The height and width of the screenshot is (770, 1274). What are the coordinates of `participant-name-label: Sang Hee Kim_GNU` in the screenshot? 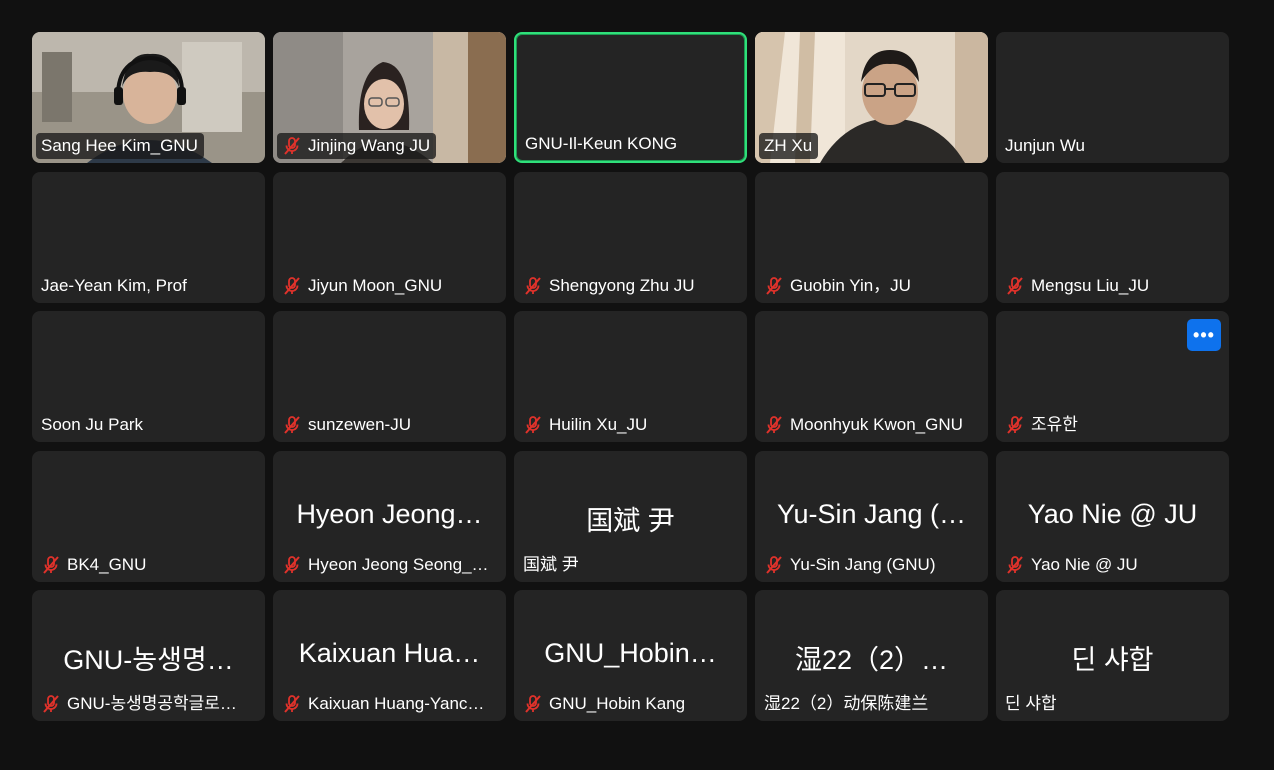 It's located at (120, 146).